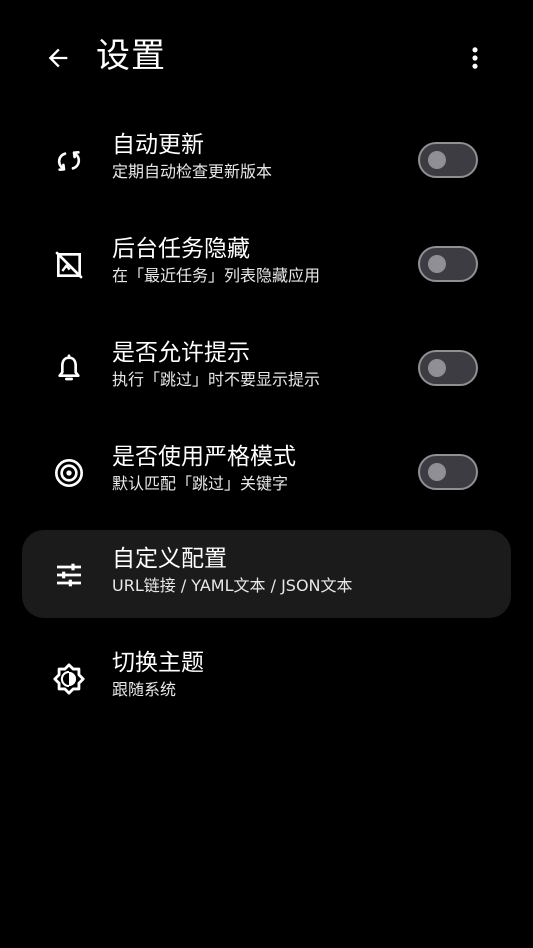 The image size is (533, 948). I want to click on allow-toast-switch, so click(448, 368).